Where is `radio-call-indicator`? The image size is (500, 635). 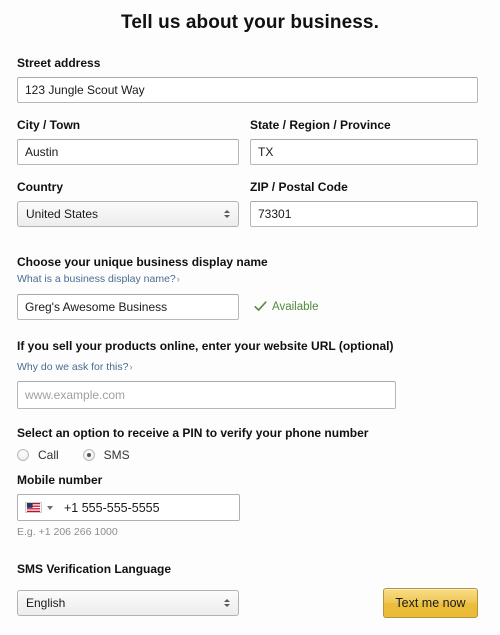 radio-call-indicator is located at coordinates (23, 455).